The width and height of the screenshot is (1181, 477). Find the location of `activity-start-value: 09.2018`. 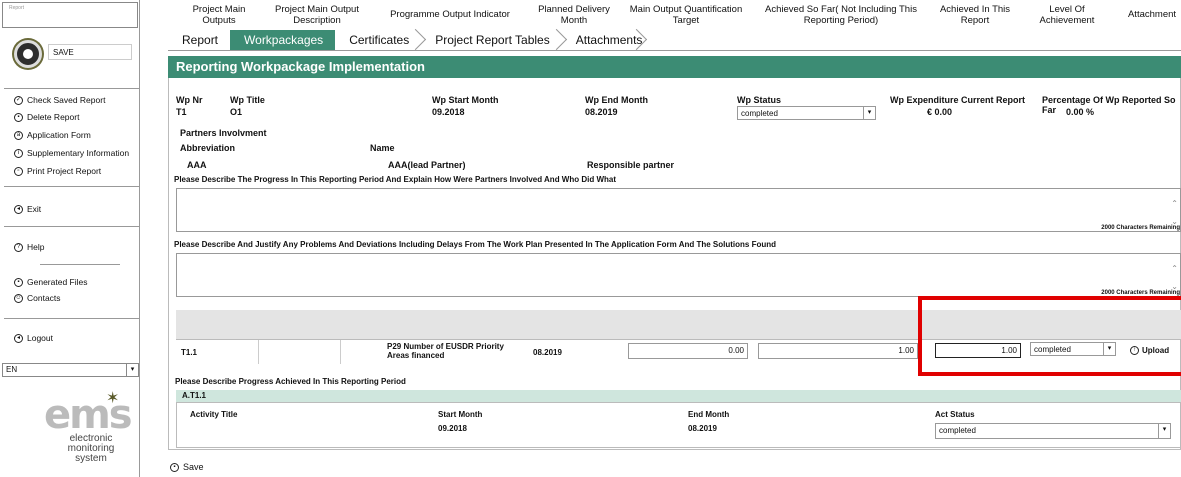

activity-start-value: 09.2018 is located at coordinates (452, 428).